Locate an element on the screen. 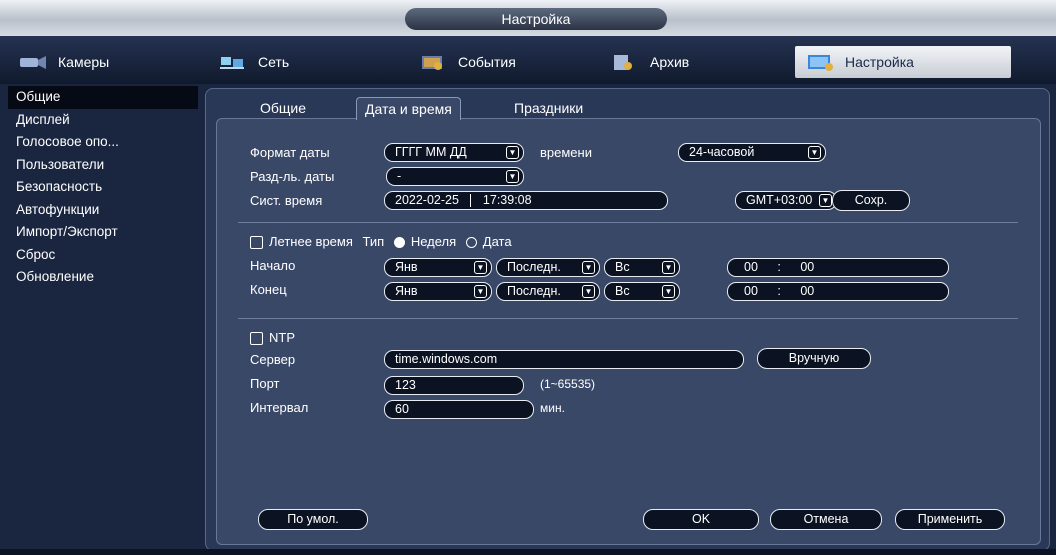 The image size is (1056, 555). network-icon is located at coordinates (233, 62).